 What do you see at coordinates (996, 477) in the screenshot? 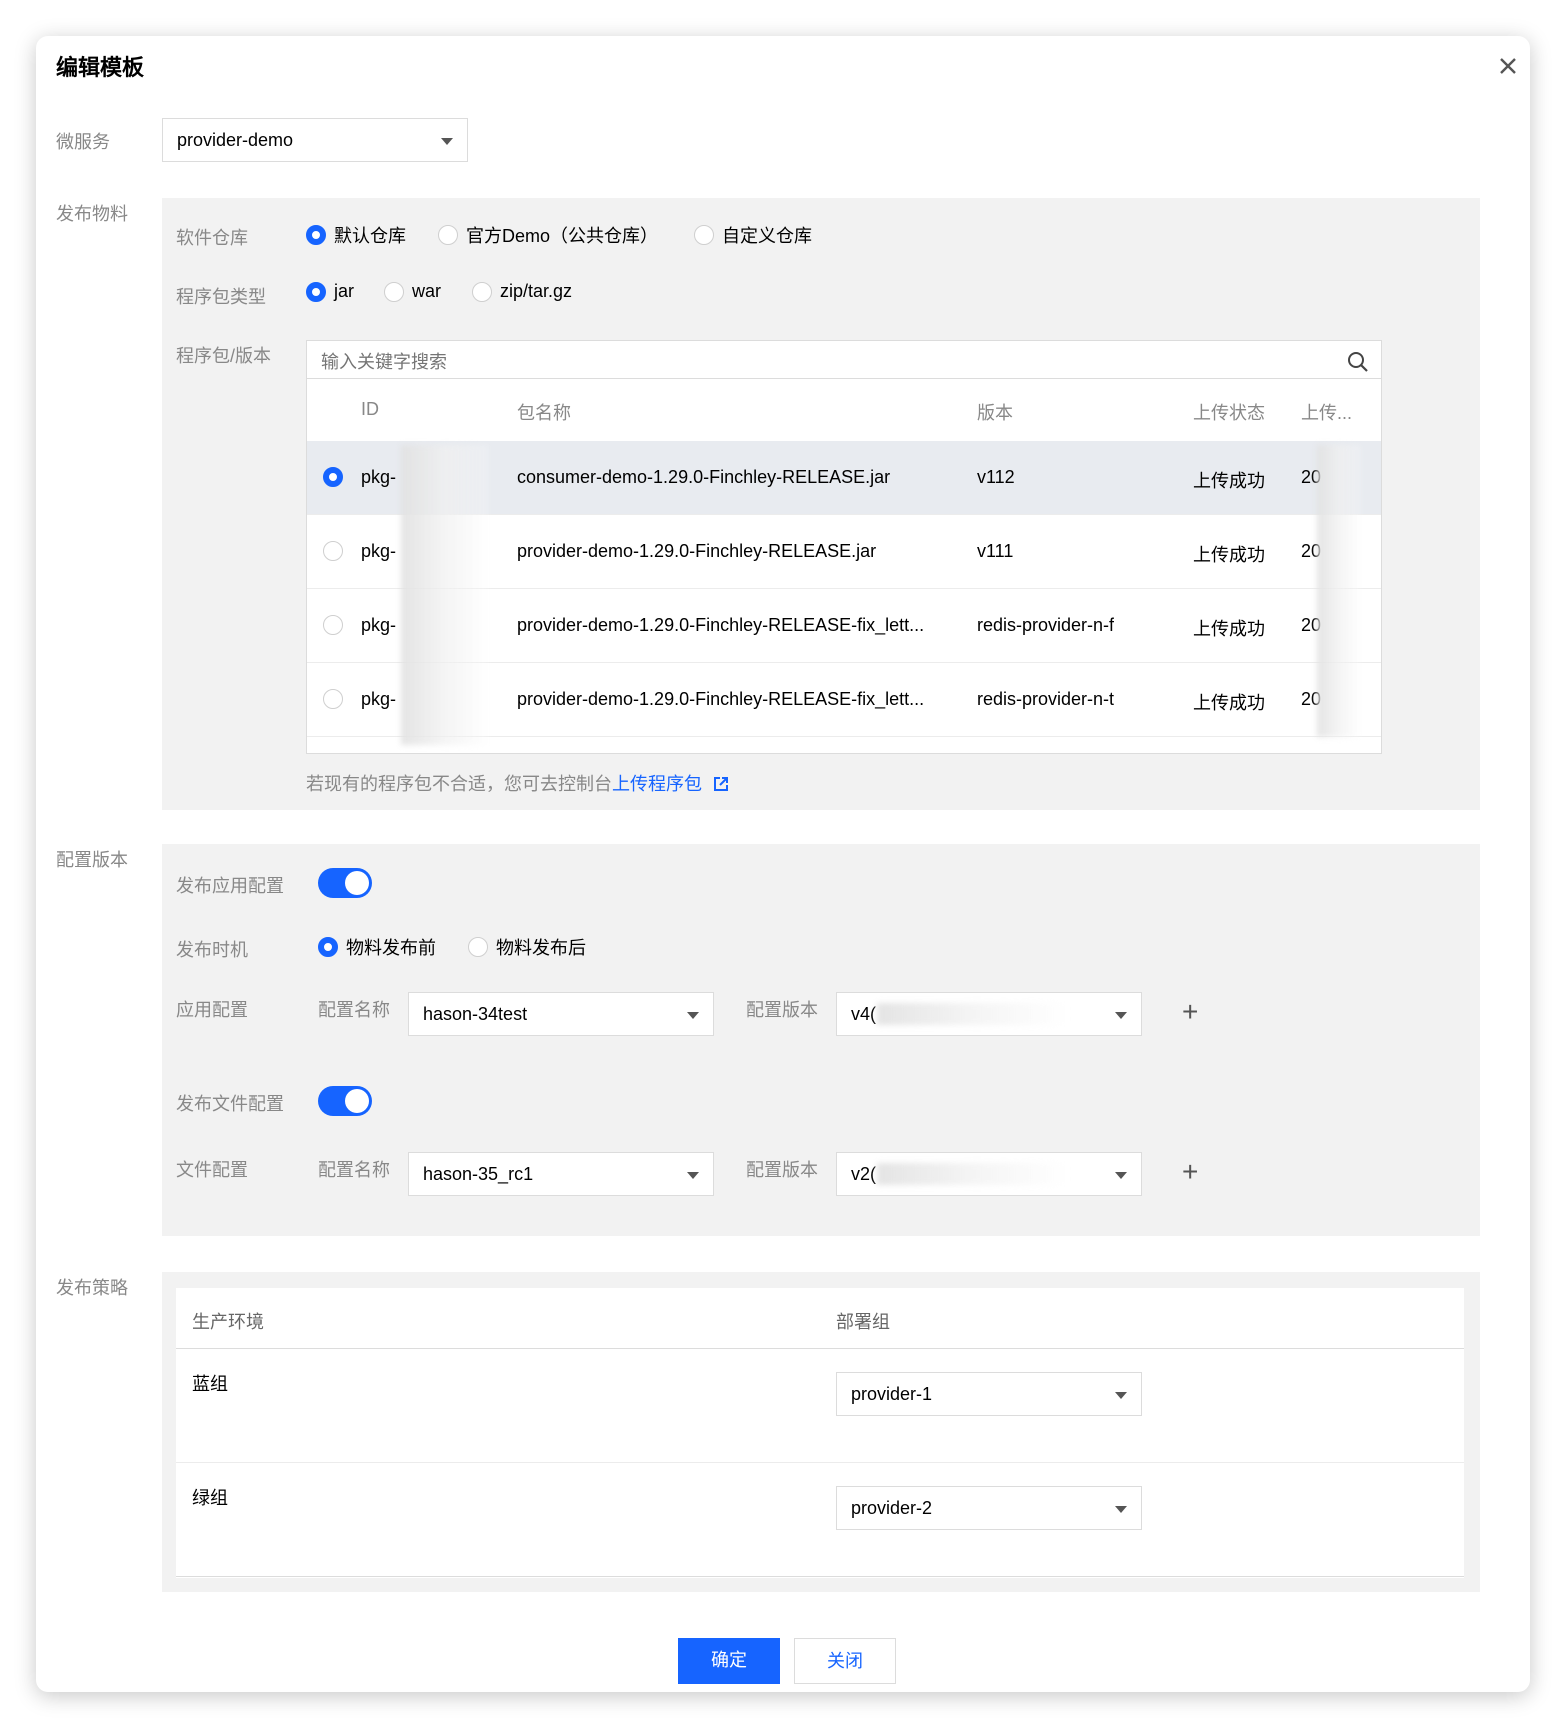
I see `package-version: v112` at bounding box center [996, 477].